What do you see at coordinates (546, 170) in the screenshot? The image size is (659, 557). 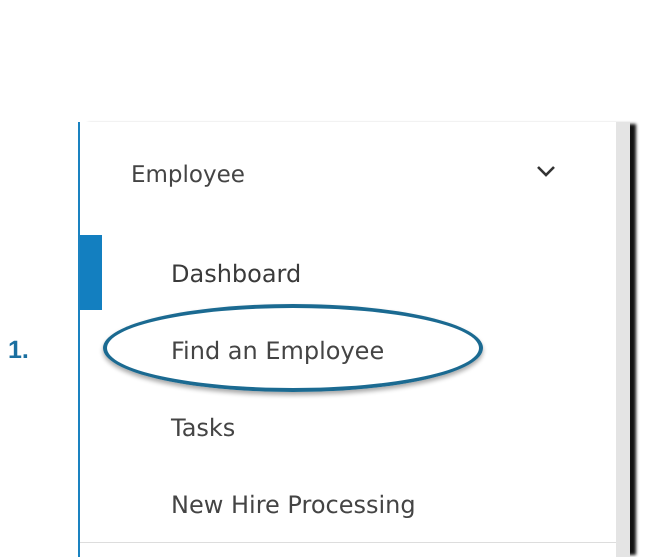 I see `chevron-icon` at bounding box center [546, 170].